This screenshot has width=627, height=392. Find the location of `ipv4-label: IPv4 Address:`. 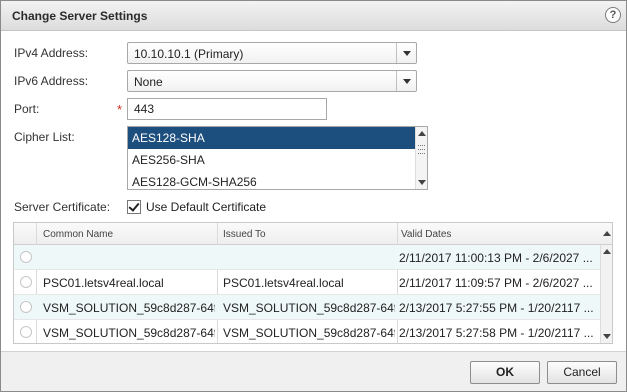

ipv4-label: IPv4 Address: is located at coordinates (51, 53).